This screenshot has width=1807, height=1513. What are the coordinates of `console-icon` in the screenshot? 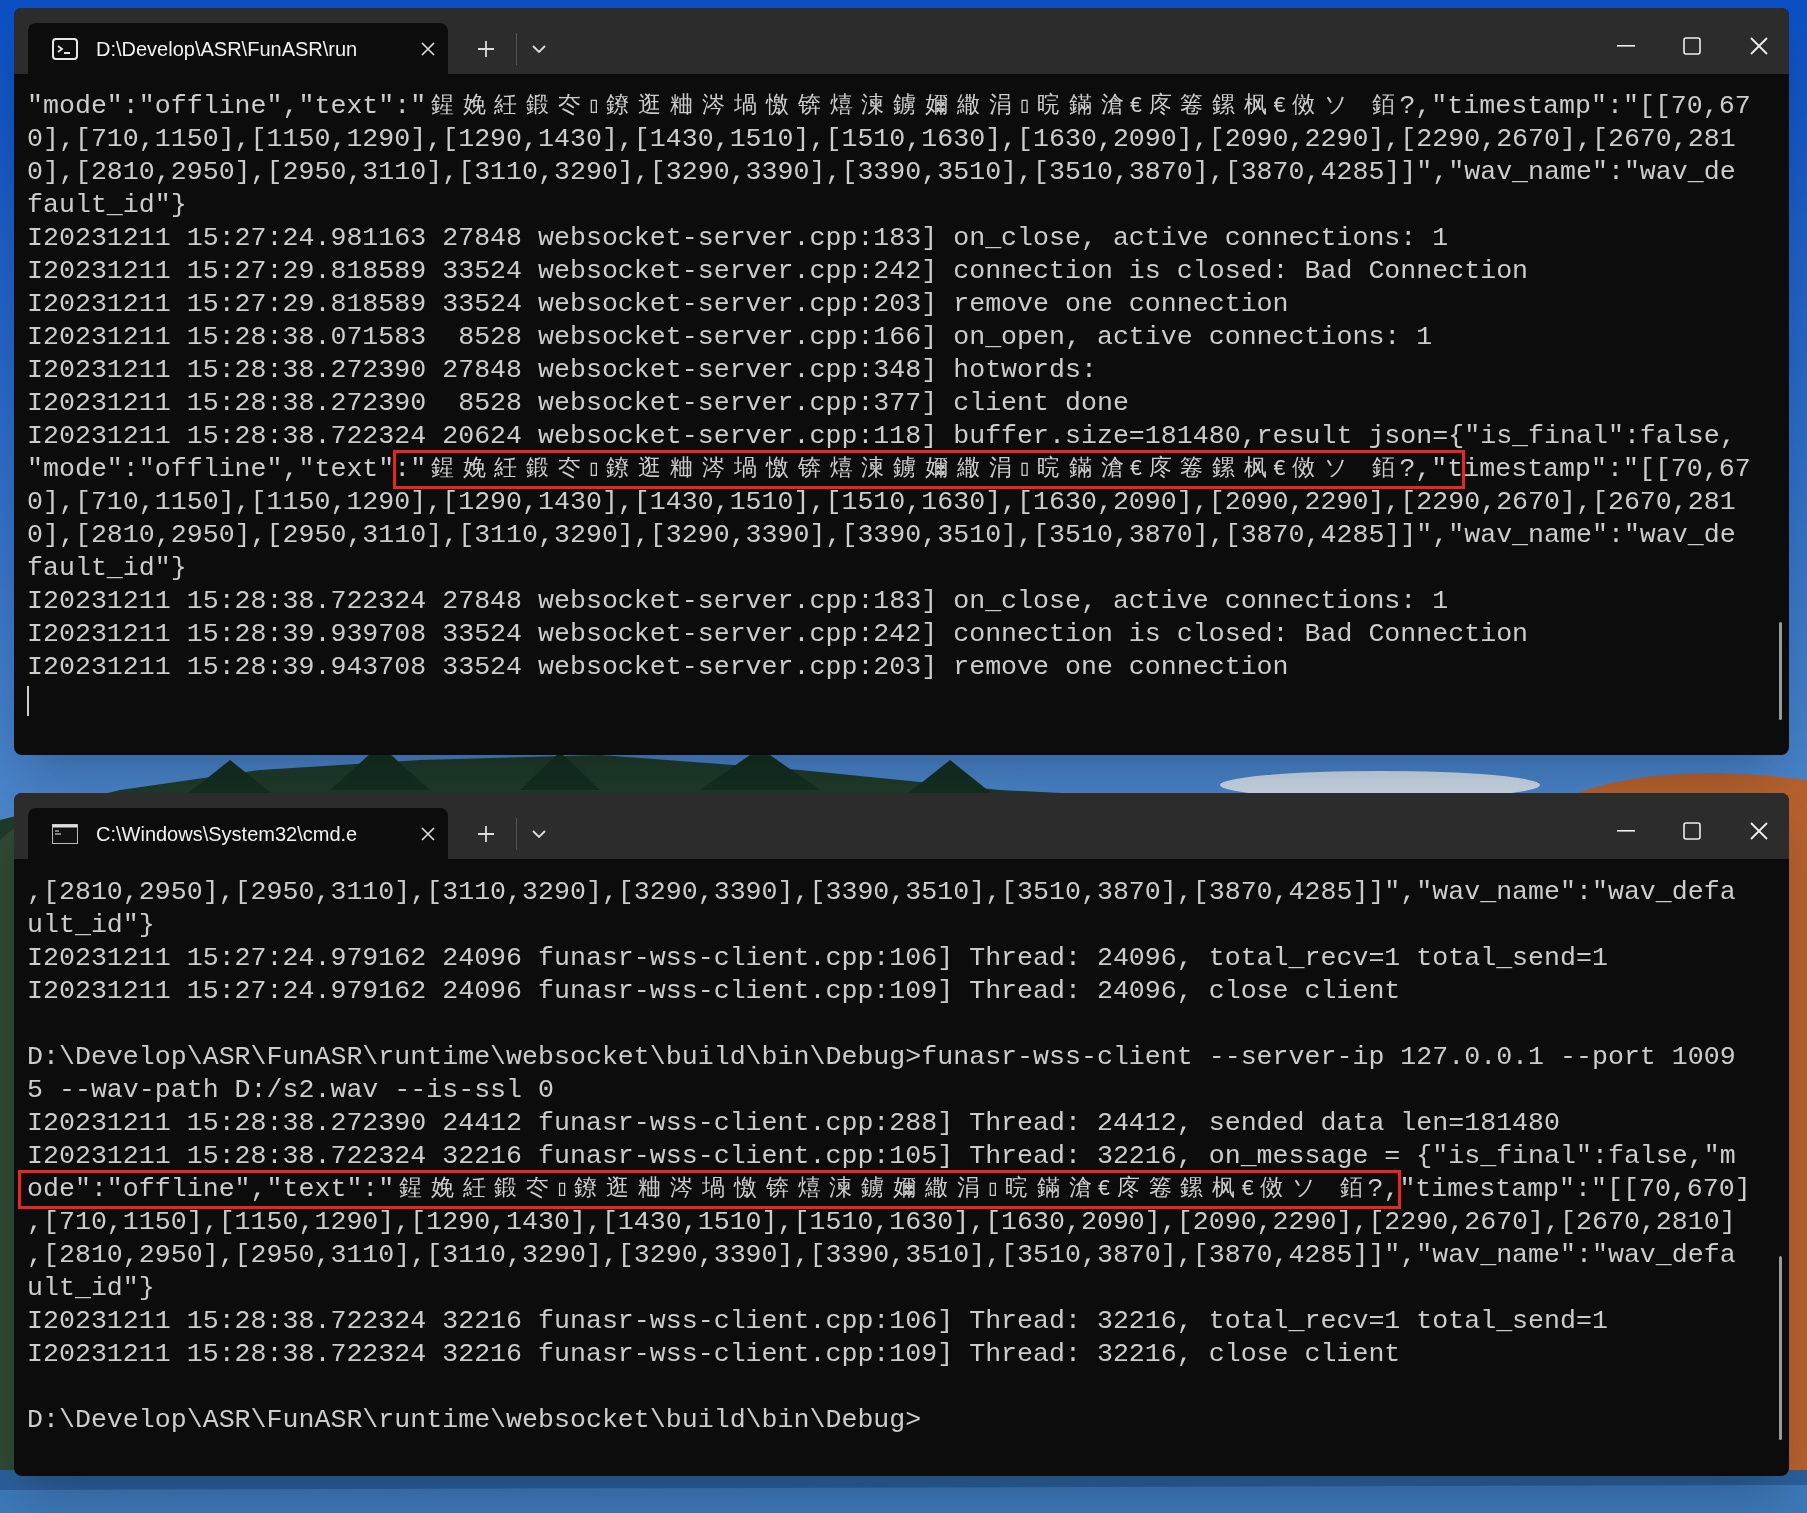 It's located at (65, 833).